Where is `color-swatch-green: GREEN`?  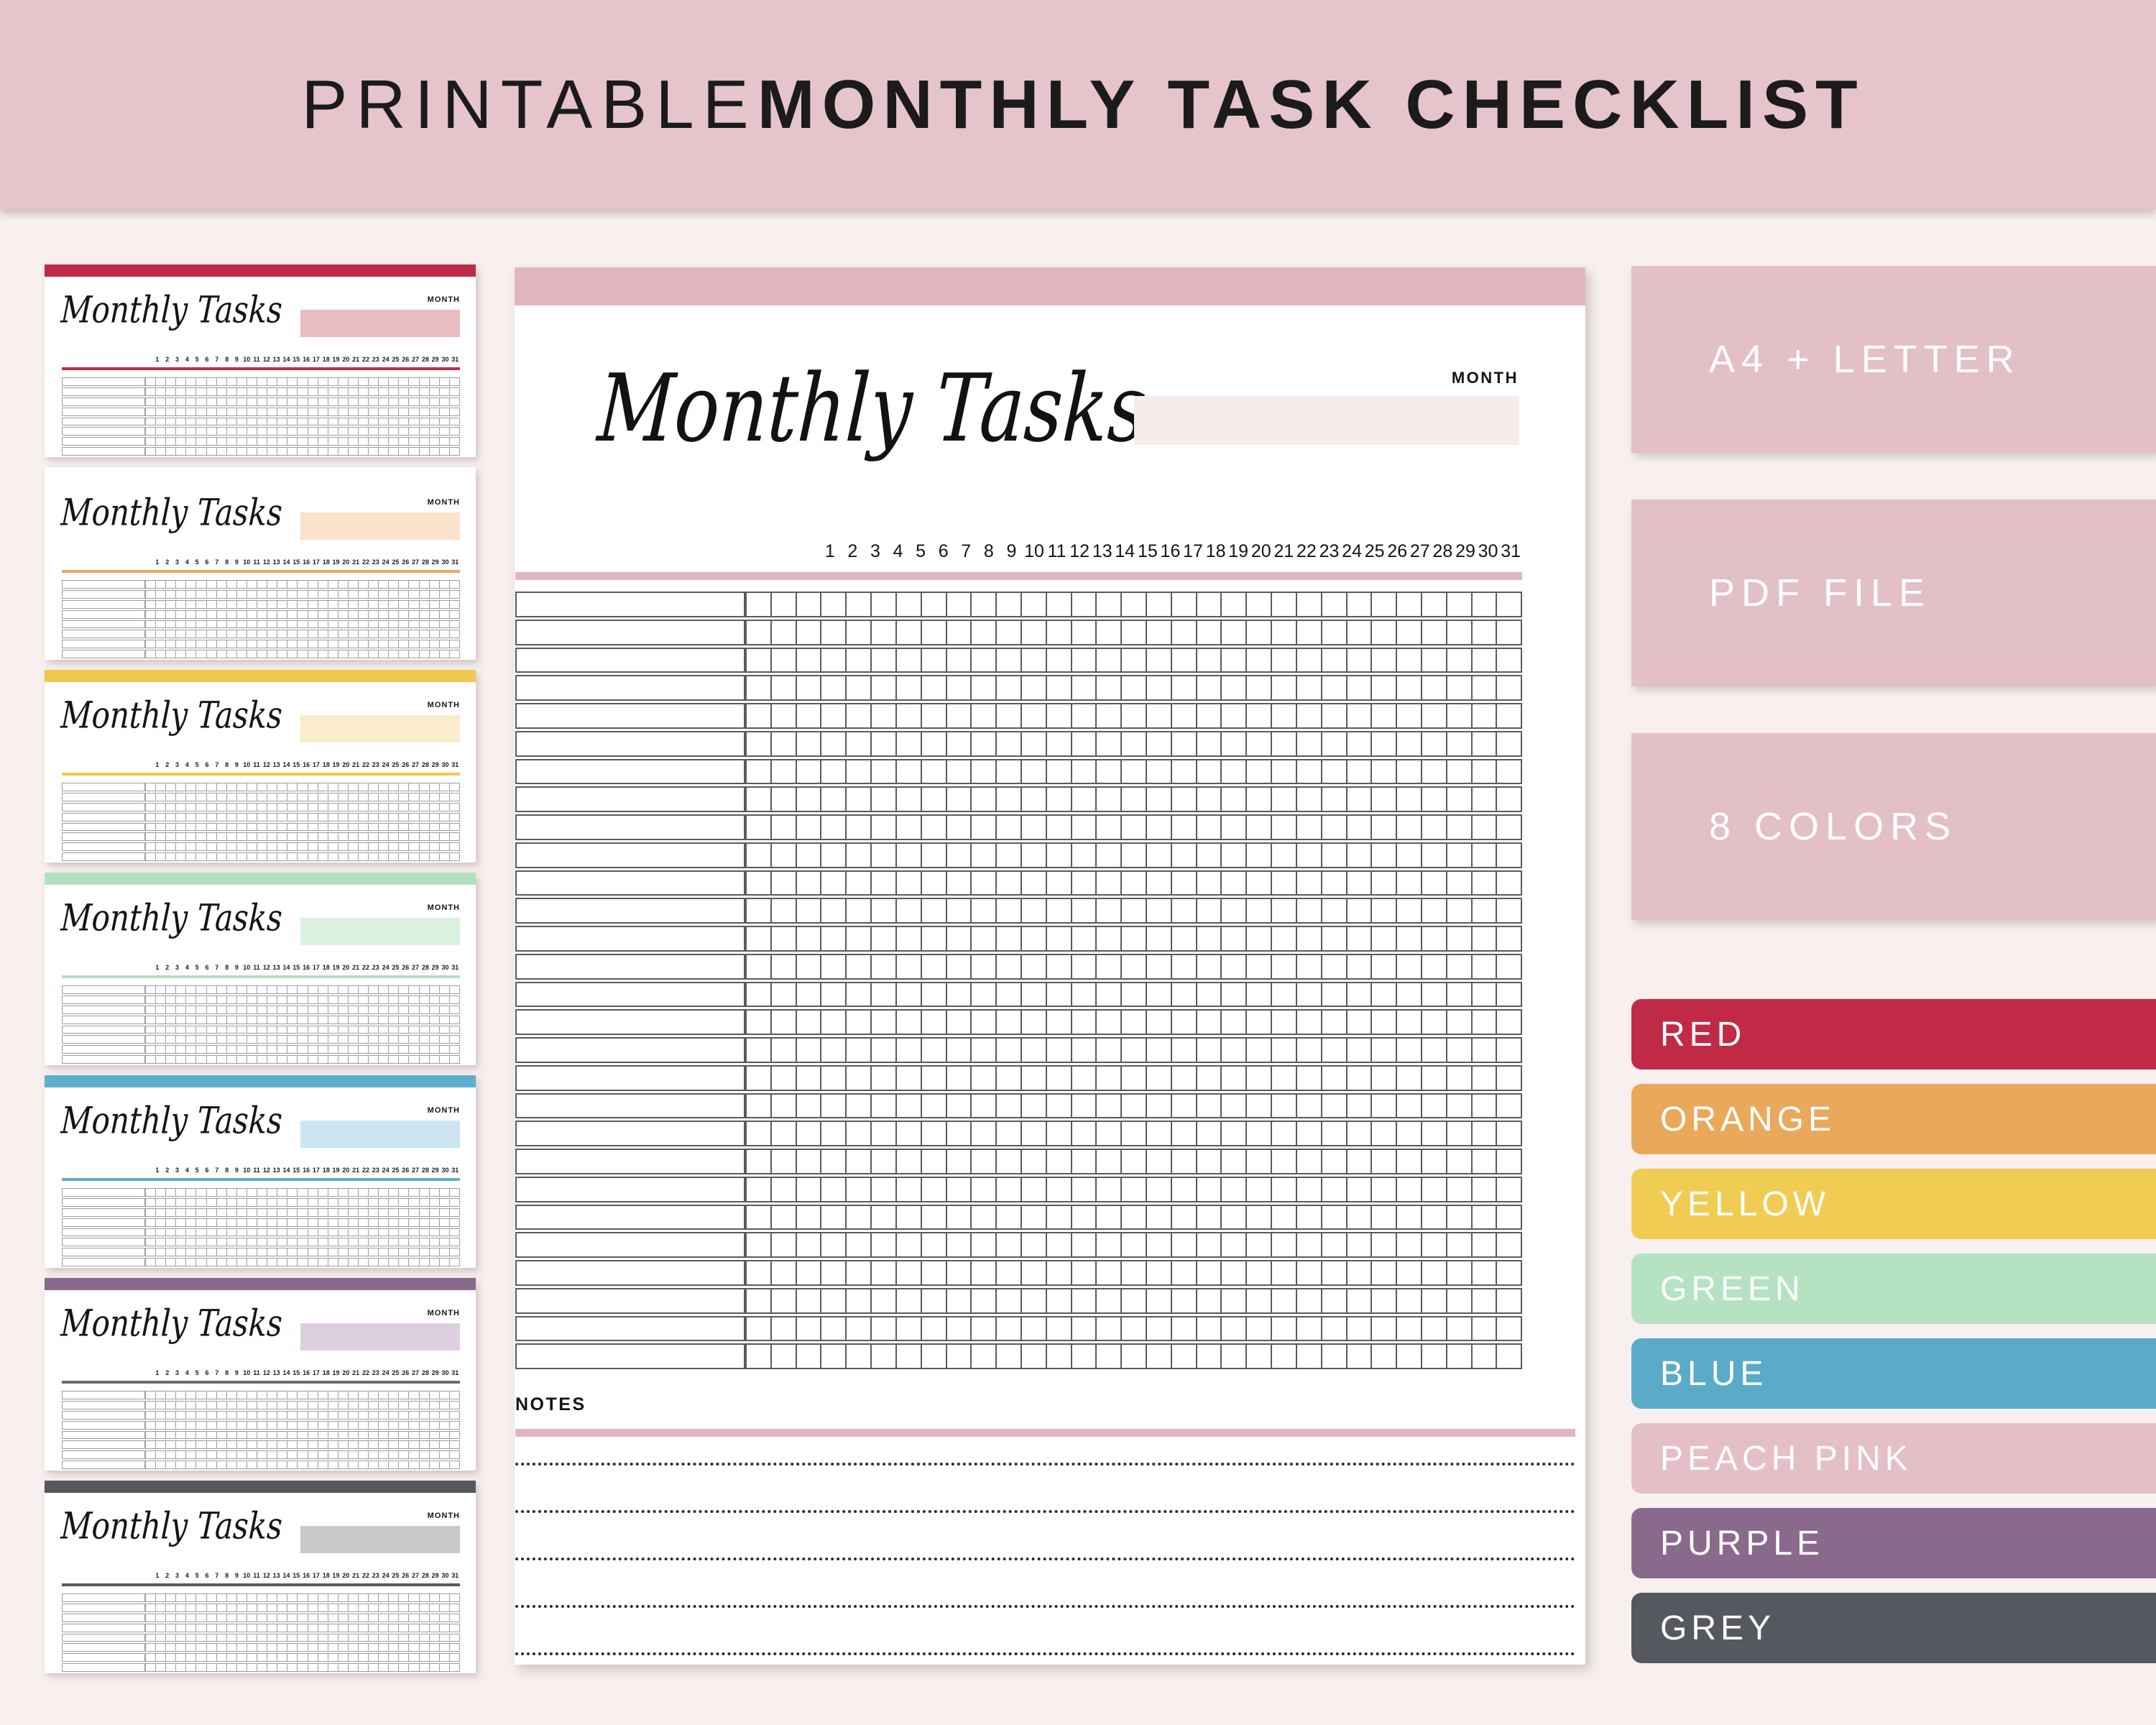 color-swatch-green: GREEN is located at coordinates (1893, 1289).